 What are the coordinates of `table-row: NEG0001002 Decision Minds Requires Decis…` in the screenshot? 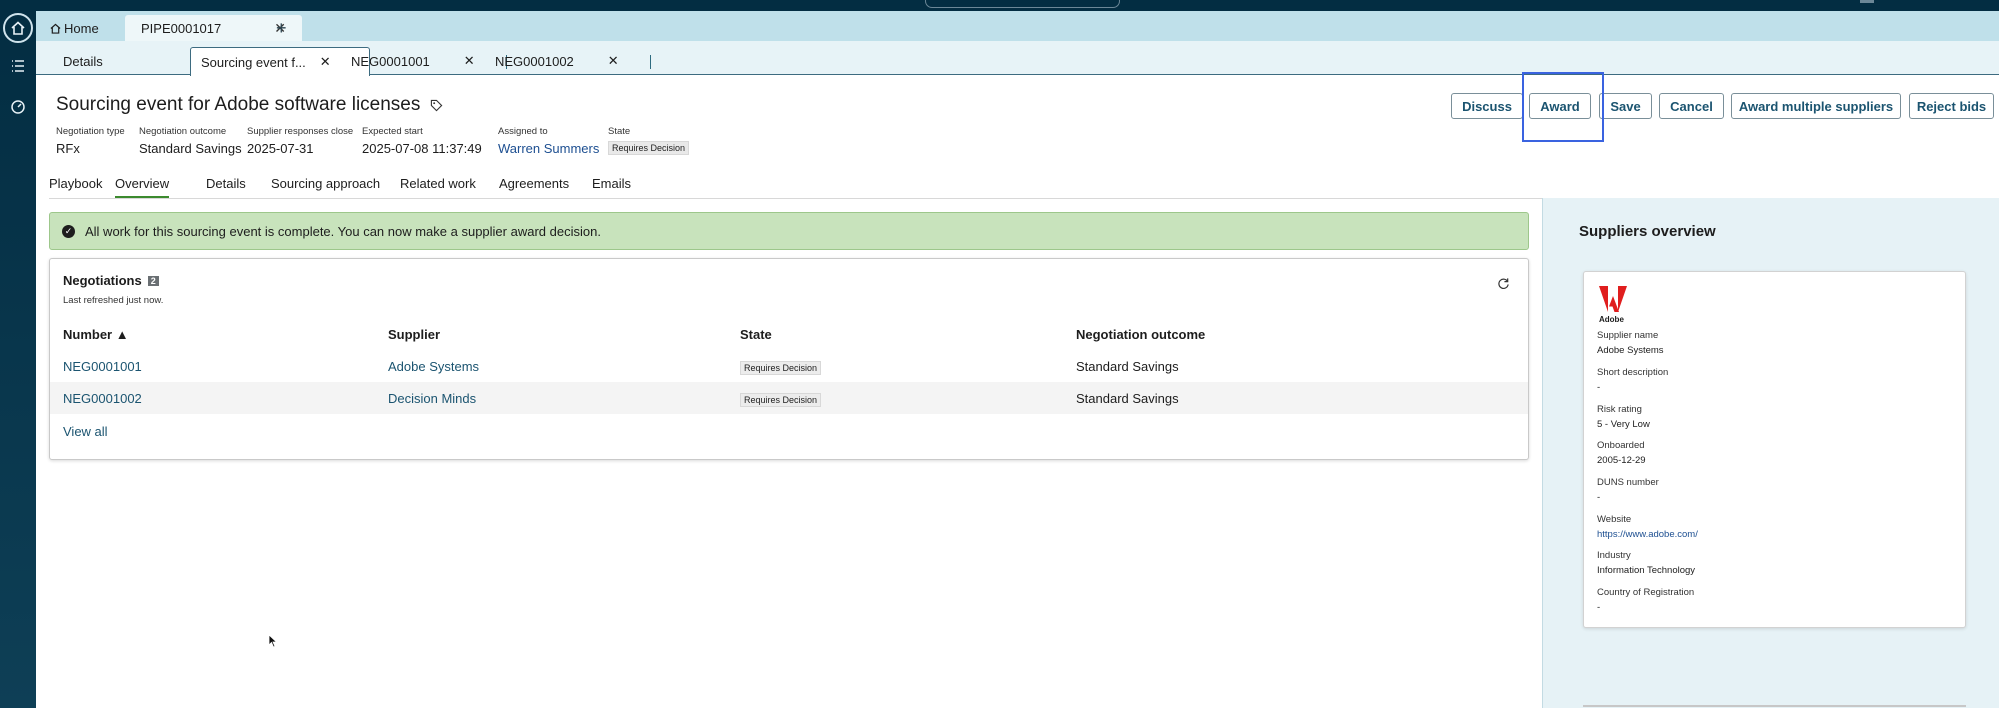 It's located at (789, 398).